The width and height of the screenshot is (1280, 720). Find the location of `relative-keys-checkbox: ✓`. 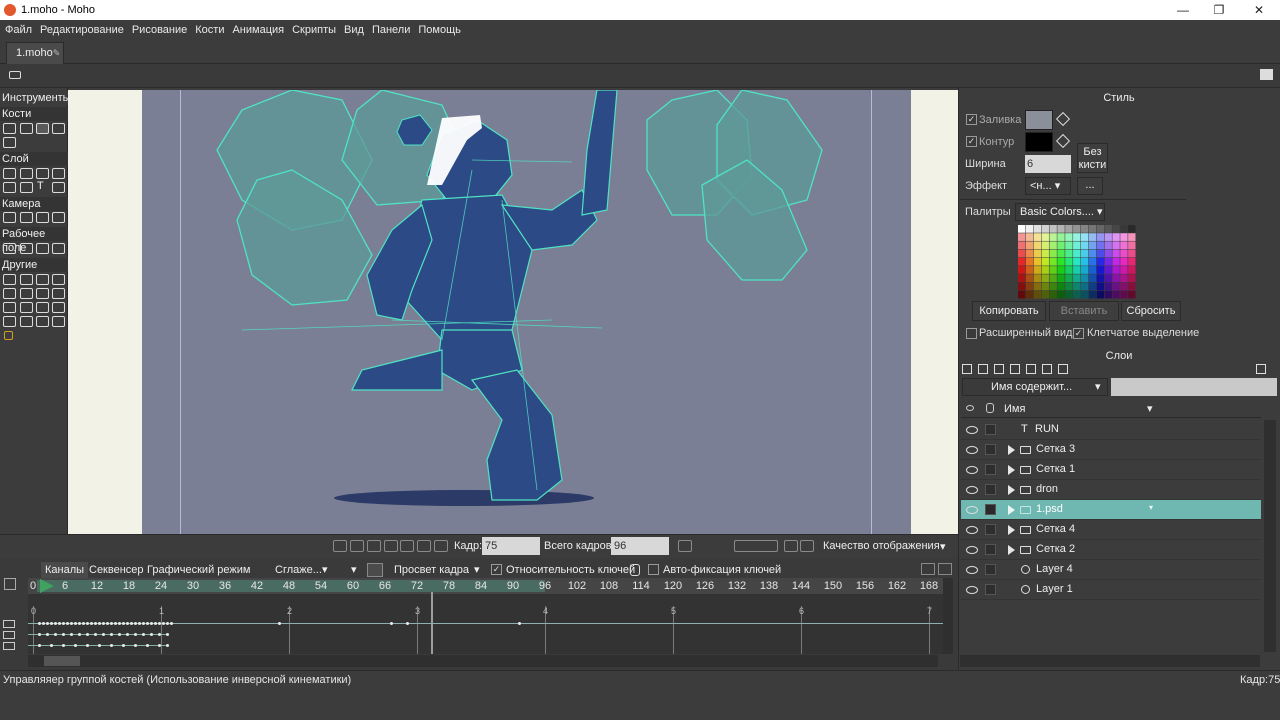

relative-keys-checkbox: ✓ is located at coordinates (496, 569).